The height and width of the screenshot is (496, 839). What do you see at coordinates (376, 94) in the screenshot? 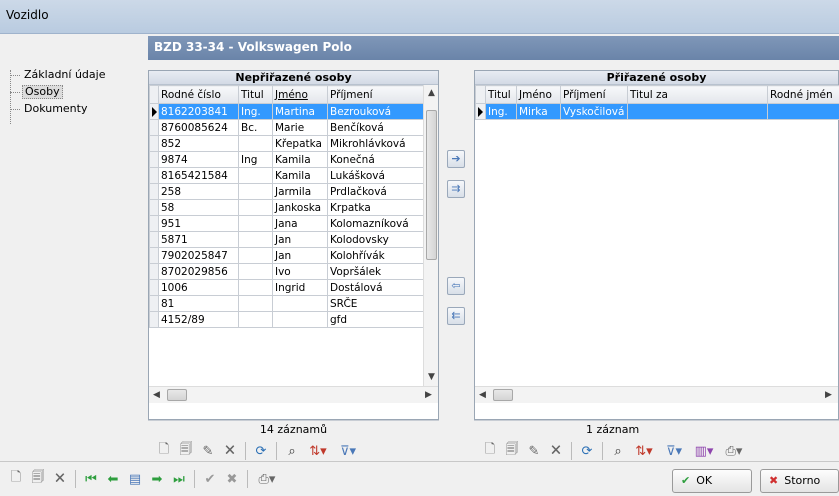
I see `column-header-prijmeni: Příjmení` at bounding box center [376, 94].